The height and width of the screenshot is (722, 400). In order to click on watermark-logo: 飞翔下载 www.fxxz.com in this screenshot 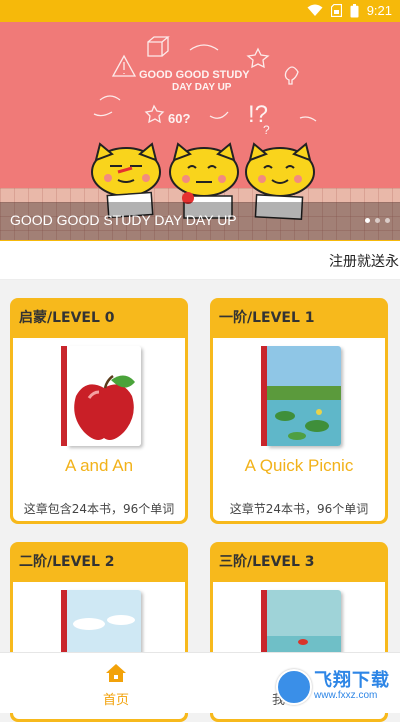, I will do `click(334, 686)`.